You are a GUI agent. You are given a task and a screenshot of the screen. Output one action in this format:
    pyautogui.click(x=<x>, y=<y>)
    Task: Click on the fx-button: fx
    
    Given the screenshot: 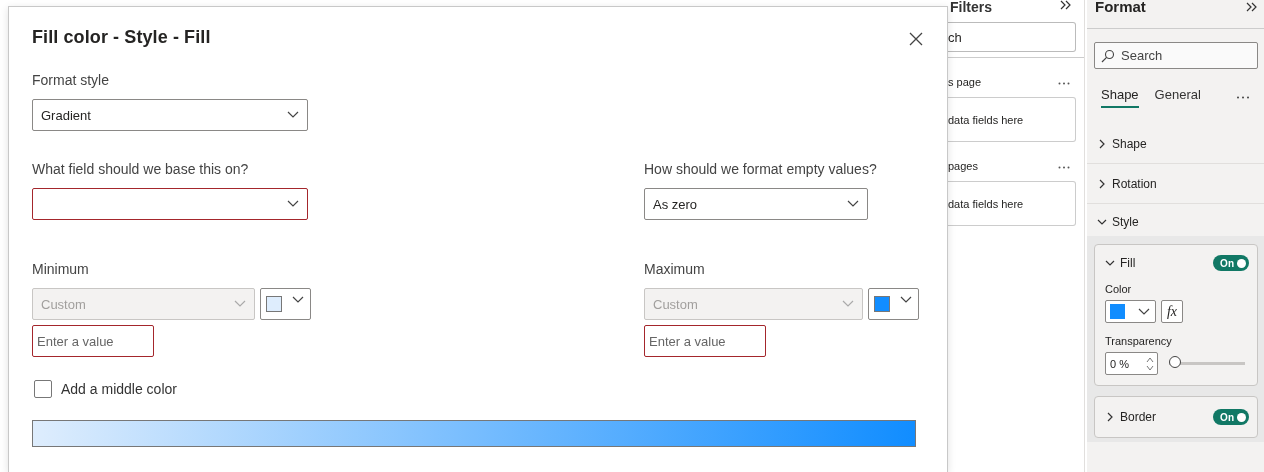 What is the action you would take?
    pyautogui.click(x=1172, y=311)
    